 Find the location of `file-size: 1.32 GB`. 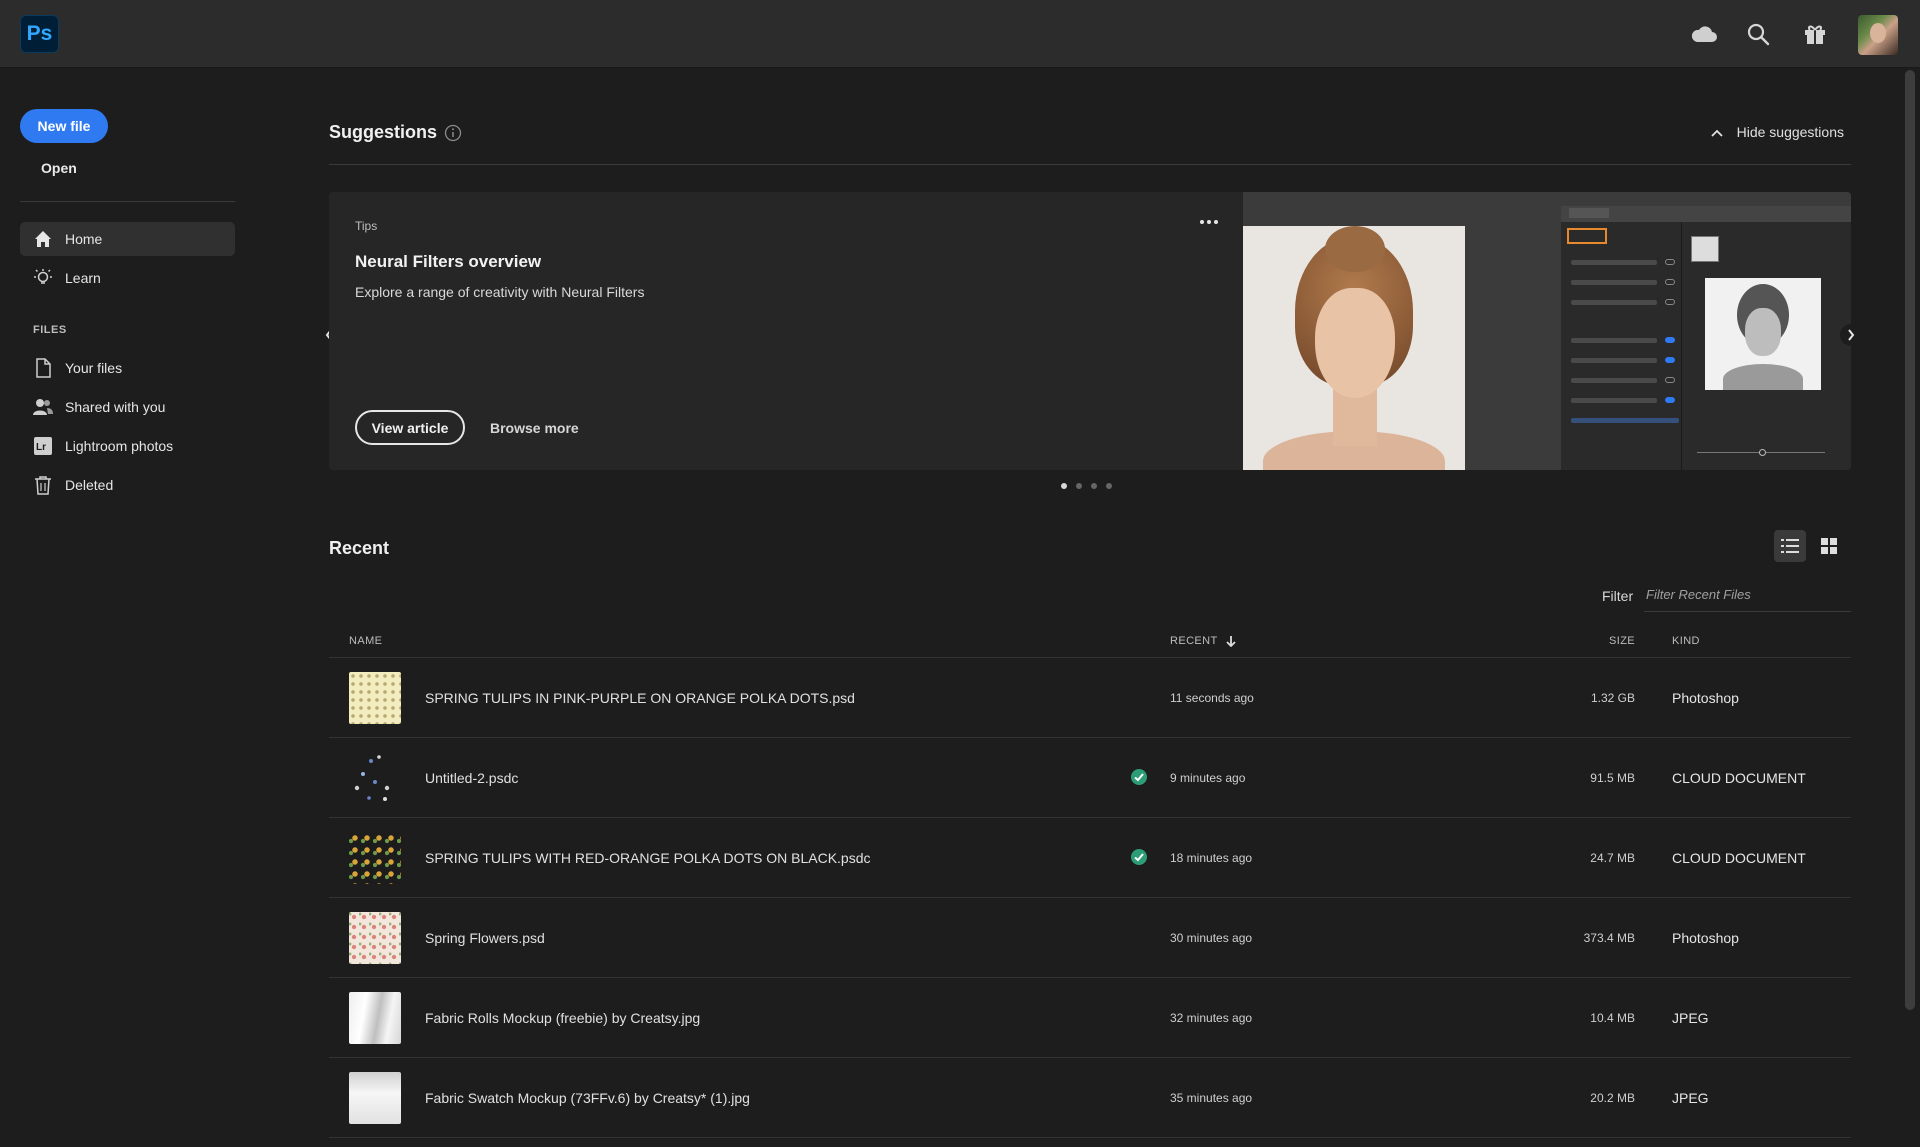

file-size: 1.32 GB is located at coordinates (1612, 698).